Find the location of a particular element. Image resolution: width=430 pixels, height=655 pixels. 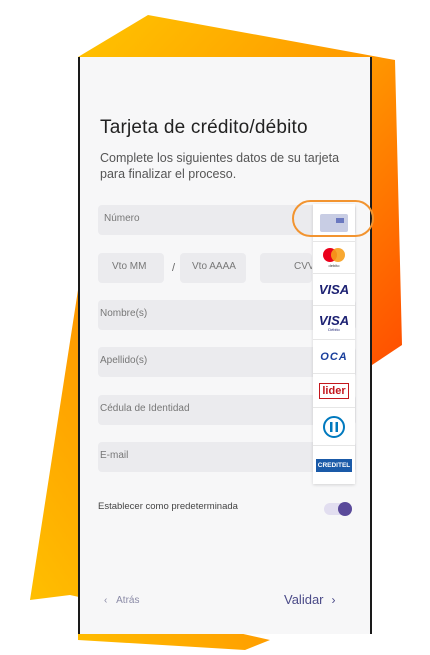

exp-year-placeholder: Vto AAAA is located at coordinates (214, 266).